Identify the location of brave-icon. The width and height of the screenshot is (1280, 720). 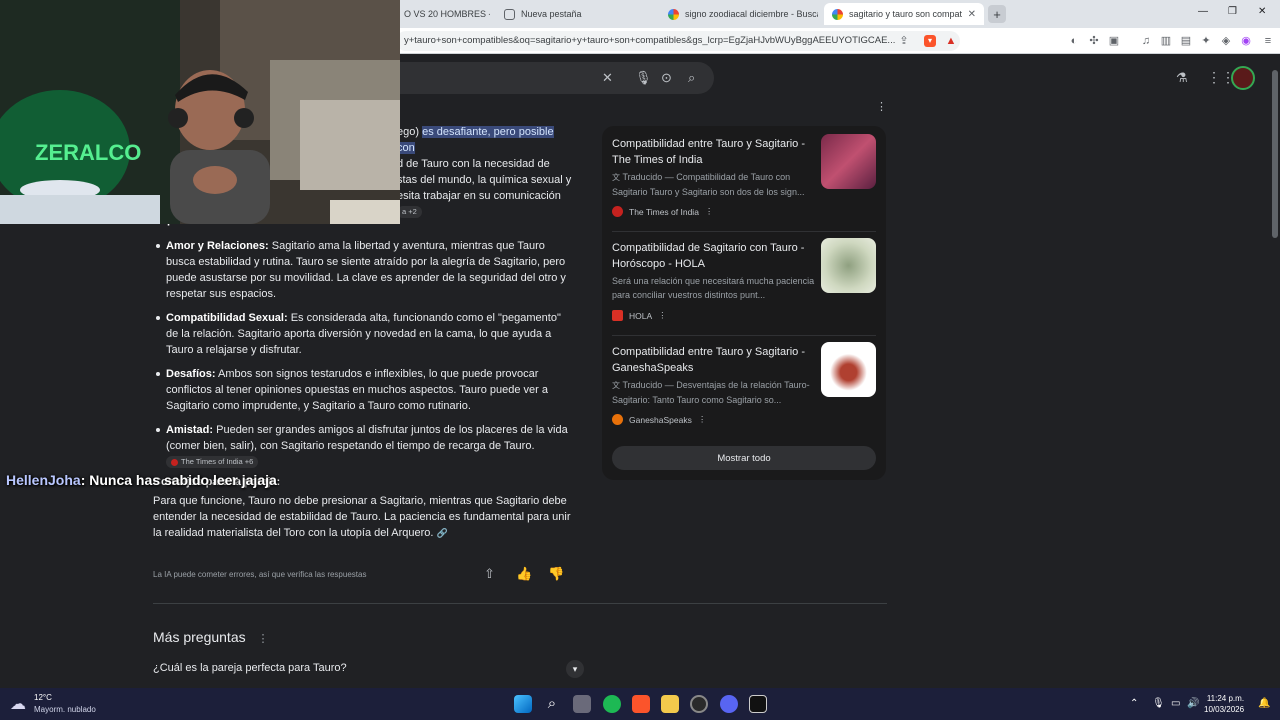
(641, 704).